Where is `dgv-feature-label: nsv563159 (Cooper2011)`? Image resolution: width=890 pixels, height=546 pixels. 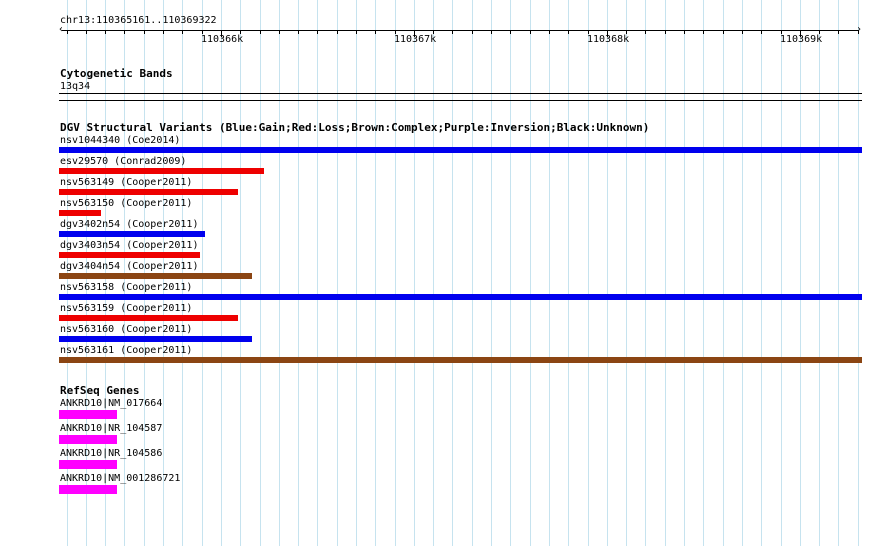 dgv-feature-label: nsv563159 (Cooper2011) is located at coordinates (126, 309).